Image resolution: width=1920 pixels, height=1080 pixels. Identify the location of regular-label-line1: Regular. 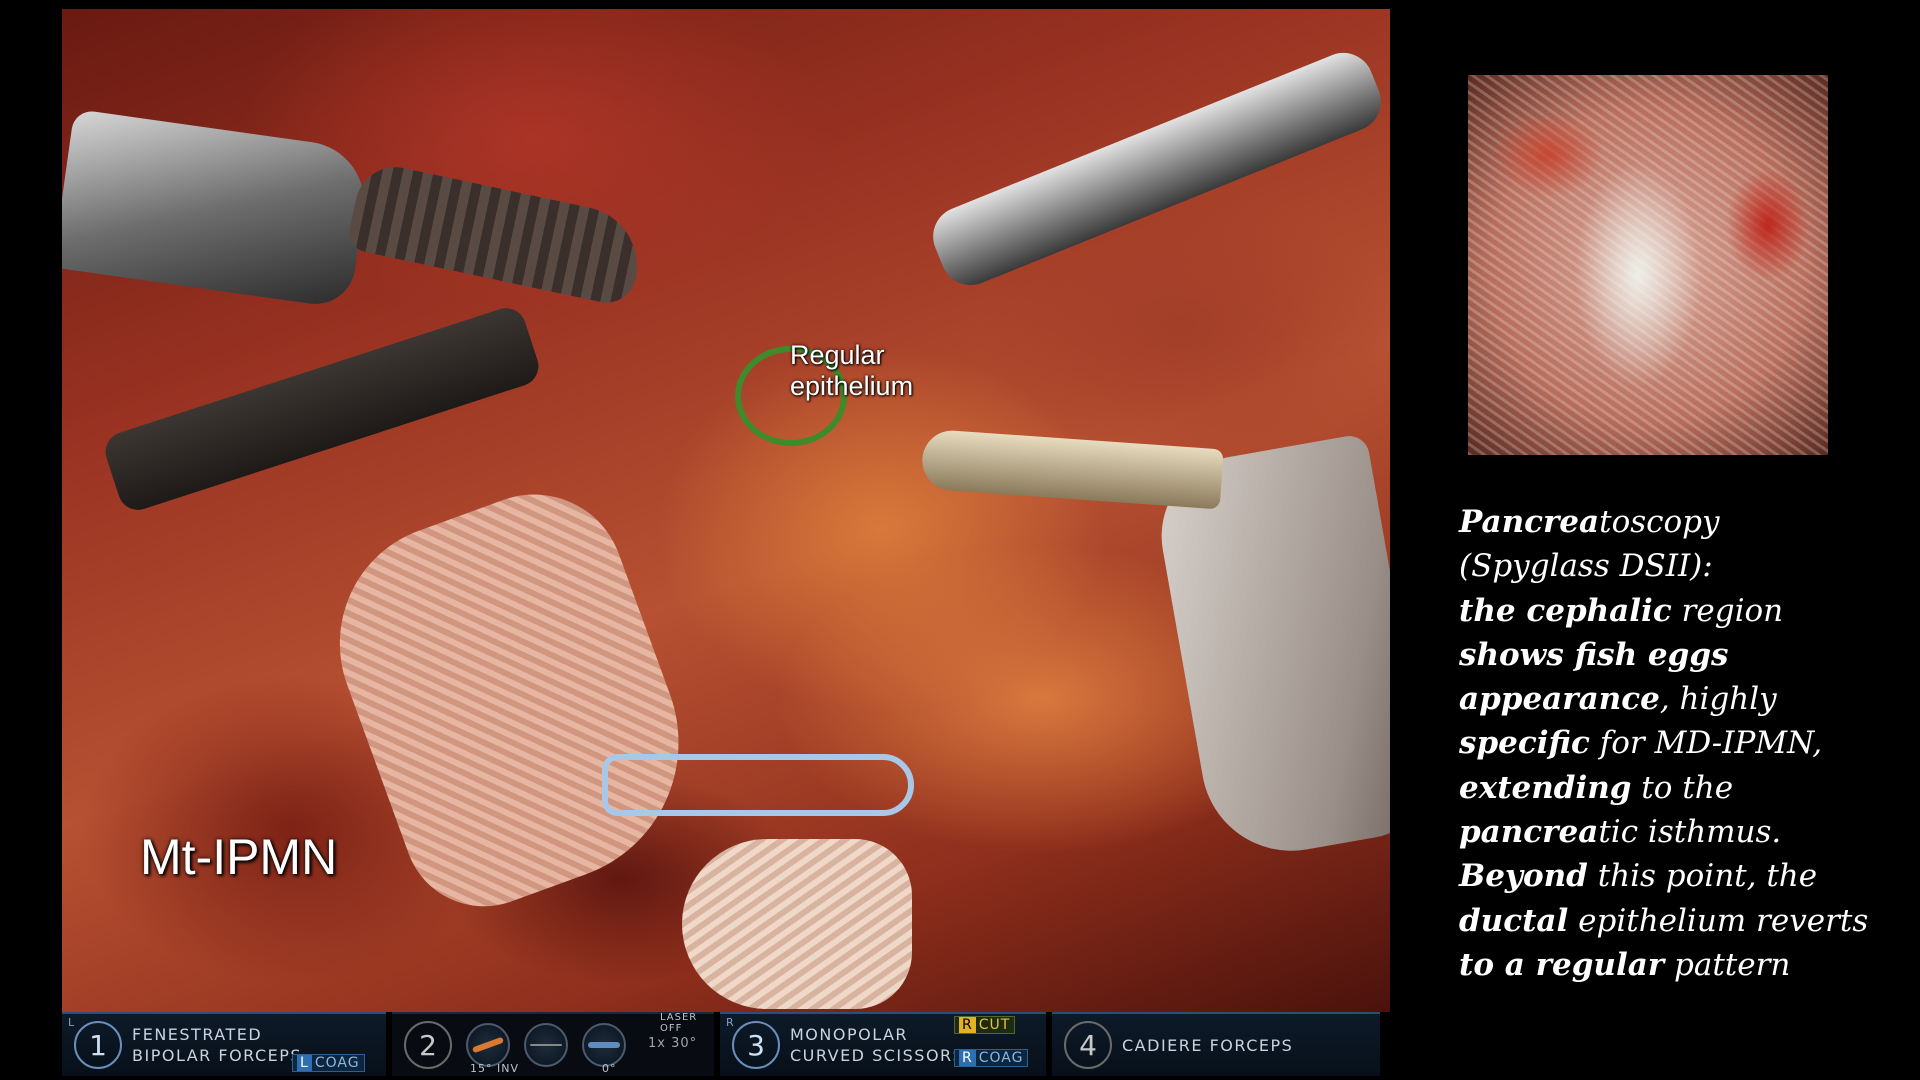
(837, 355).